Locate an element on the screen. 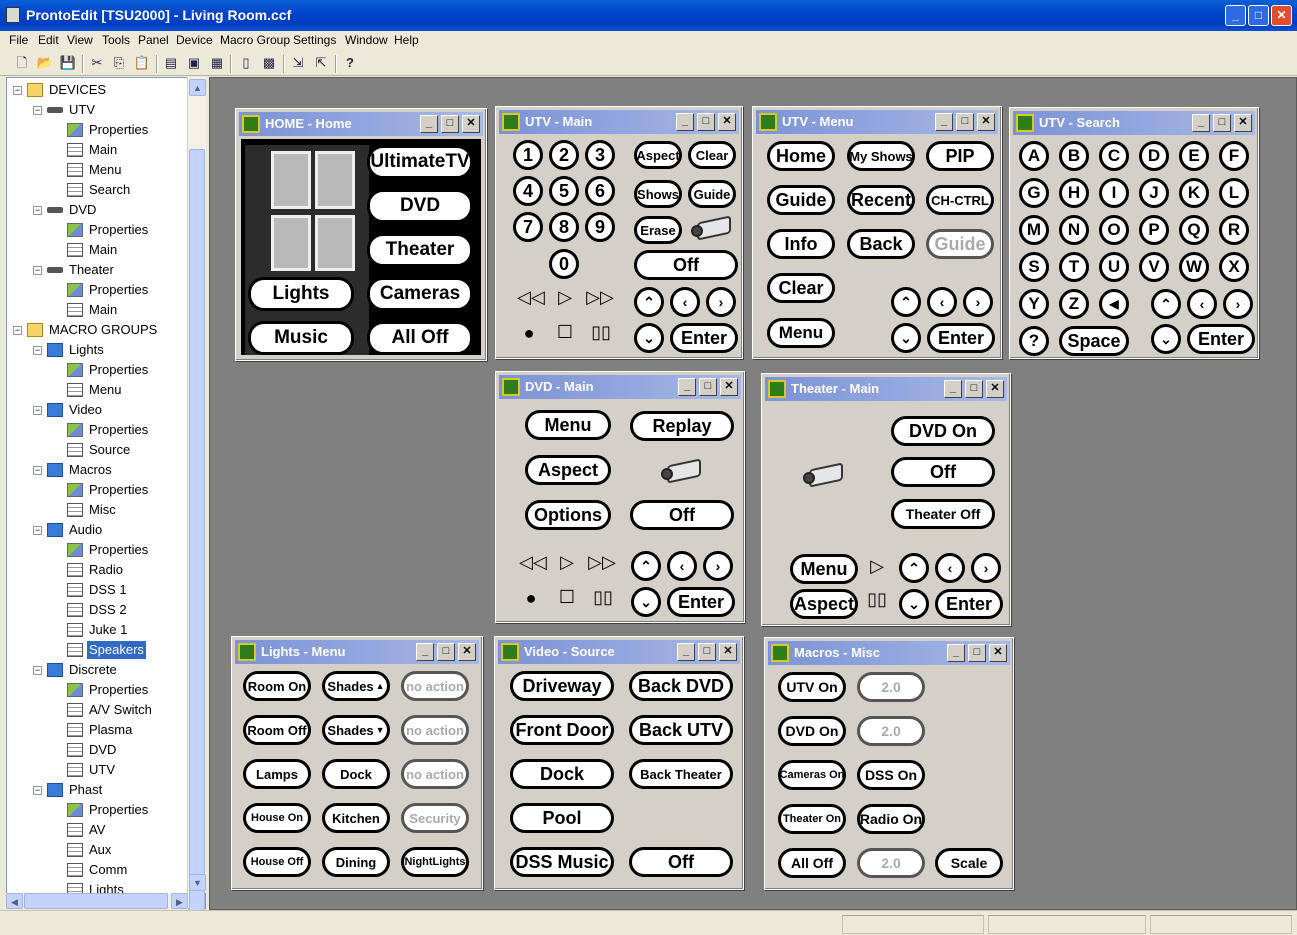  clear-button: Clear is located at coordinates (712, 155).